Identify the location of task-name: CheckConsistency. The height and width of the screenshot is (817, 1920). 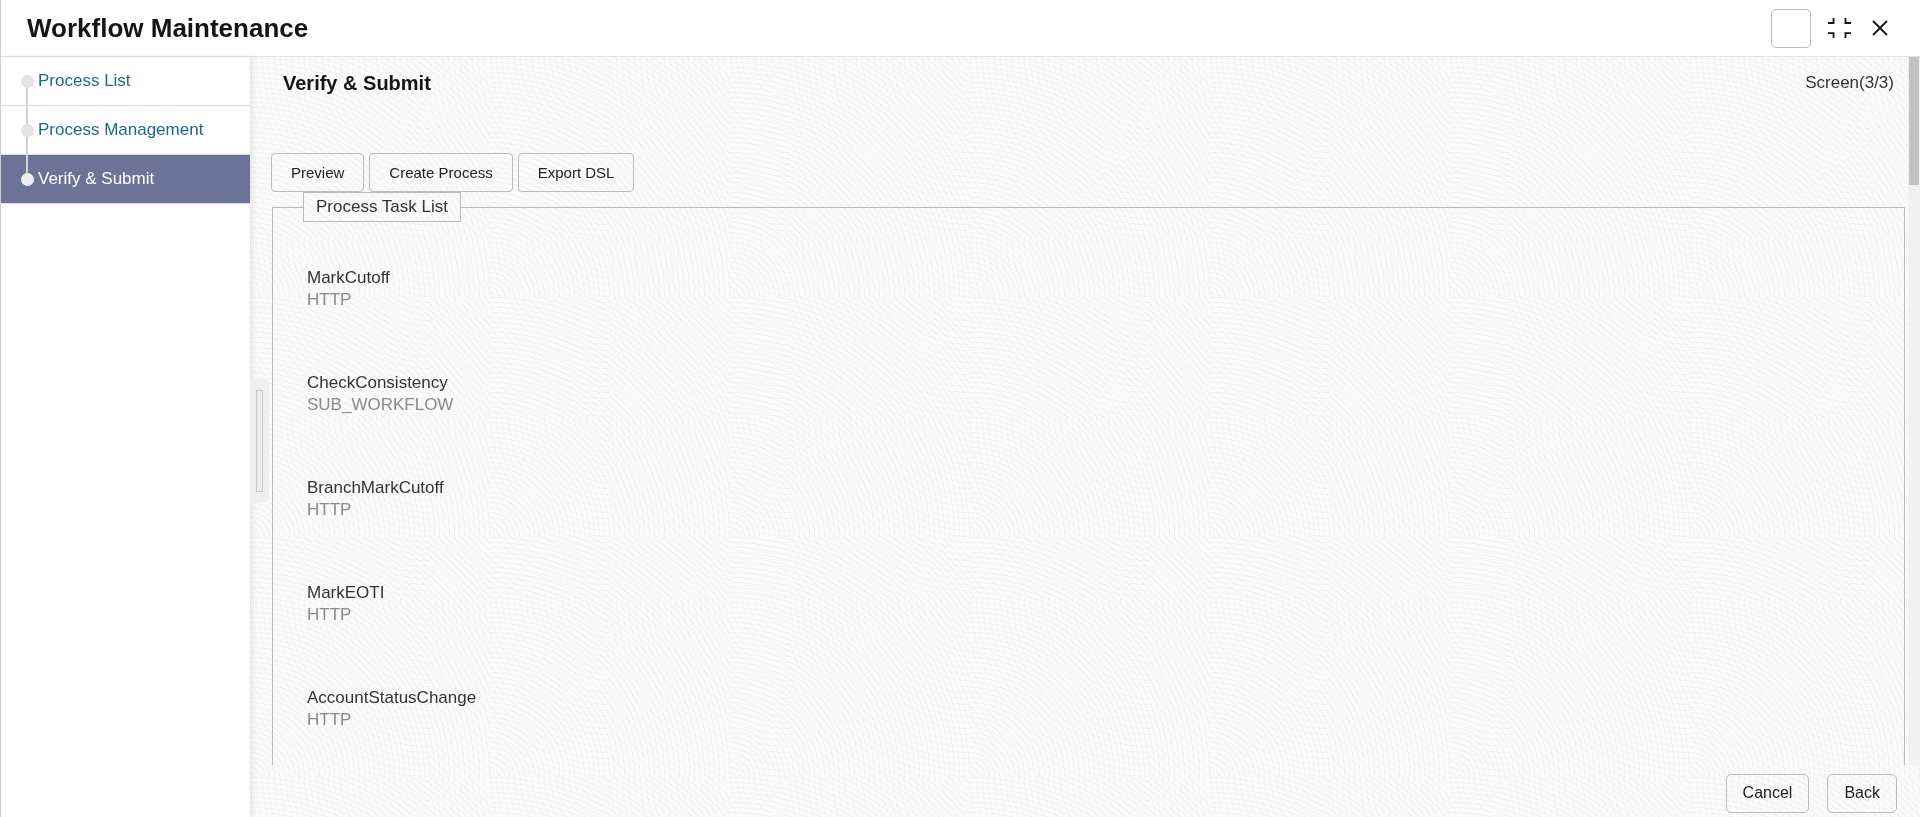
(377, 383).